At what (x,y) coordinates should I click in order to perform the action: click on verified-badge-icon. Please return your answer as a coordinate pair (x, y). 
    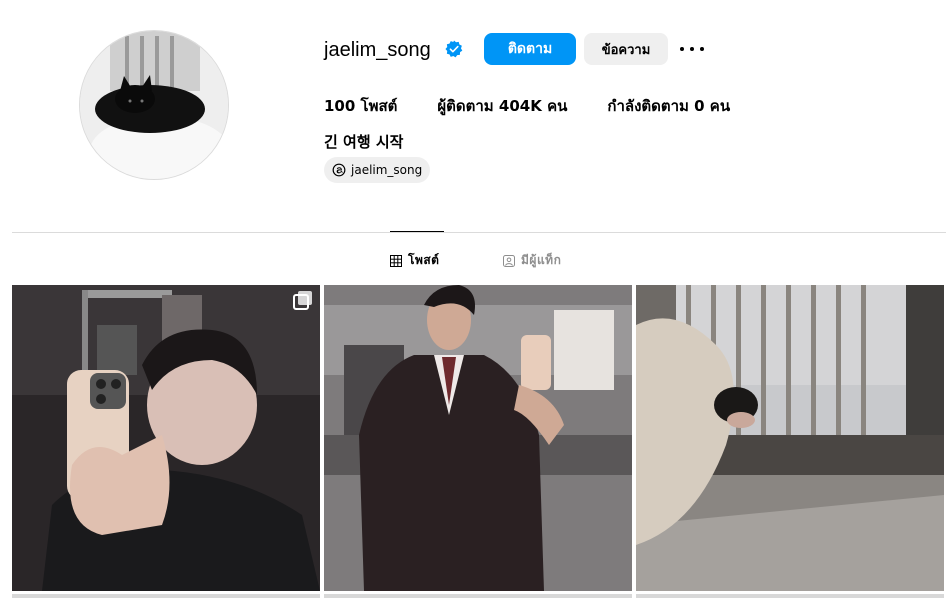
    Looking at the image, I should click on (454, 49).